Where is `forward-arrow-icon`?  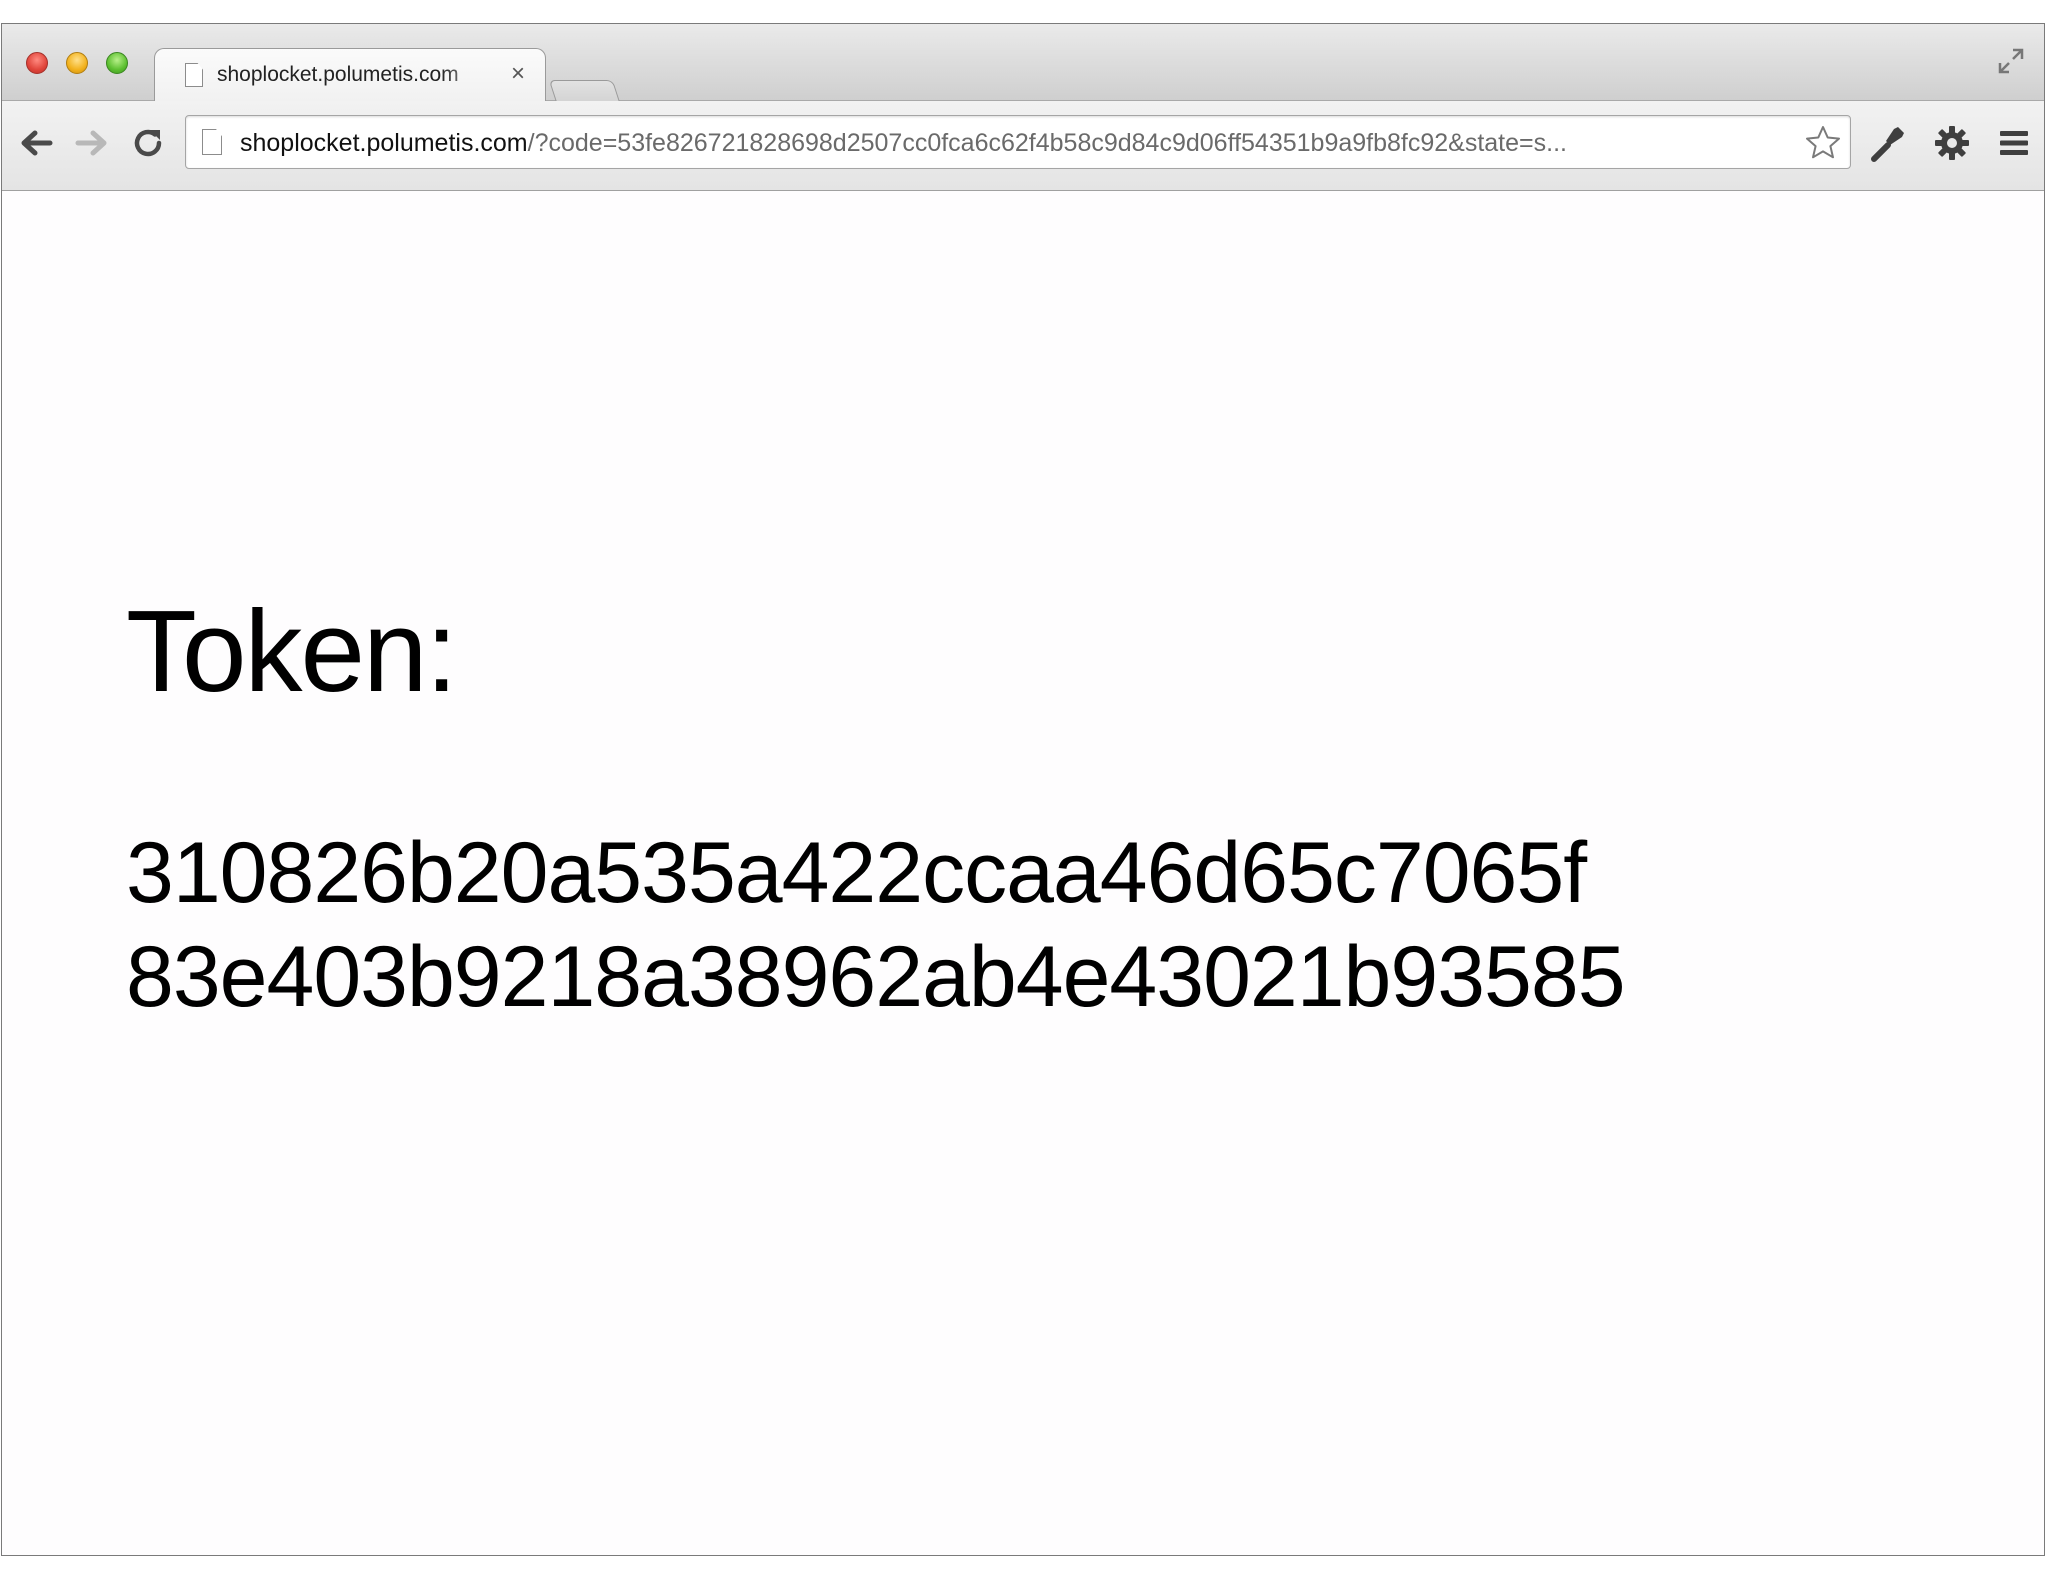 forward-arrow-icon is located at coordinates (92, 143).